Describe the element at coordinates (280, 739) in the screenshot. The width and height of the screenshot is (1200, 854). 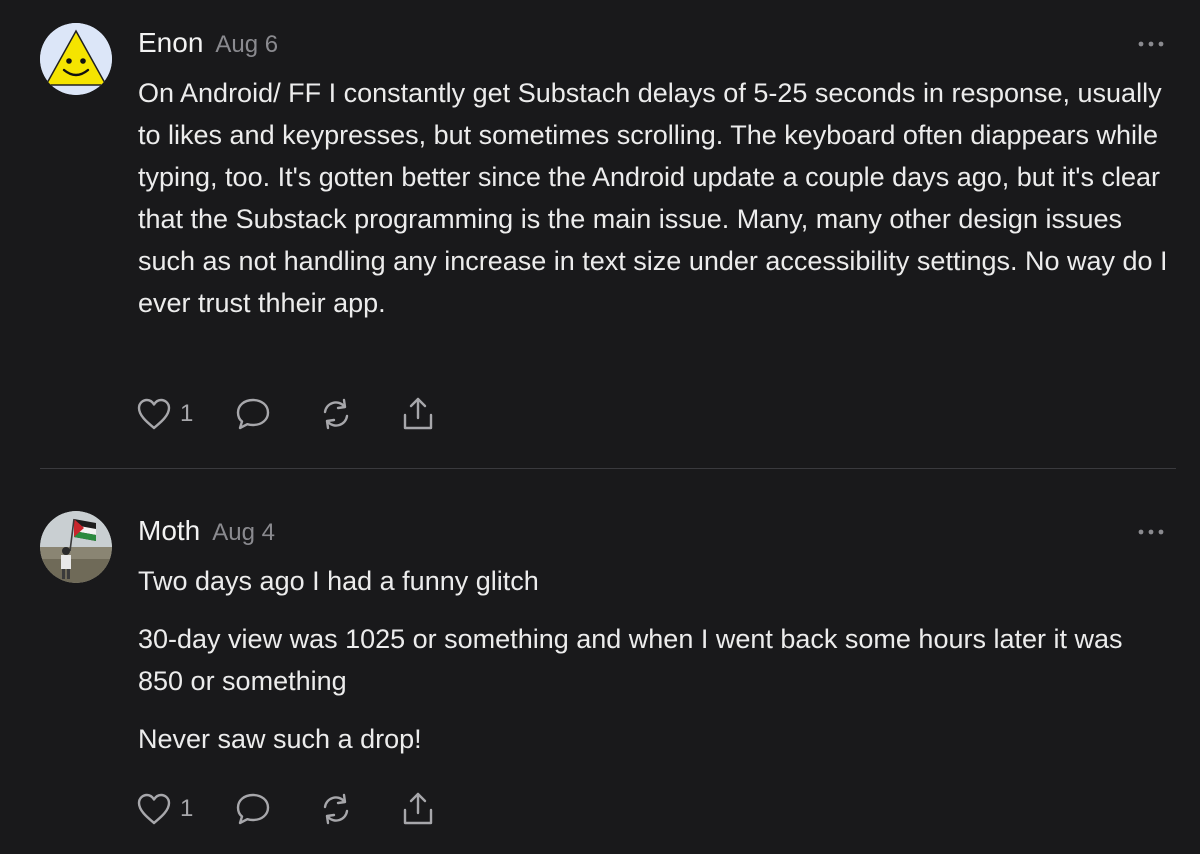
I see `comment-paragraph: Never saw such a drop!` at that location.